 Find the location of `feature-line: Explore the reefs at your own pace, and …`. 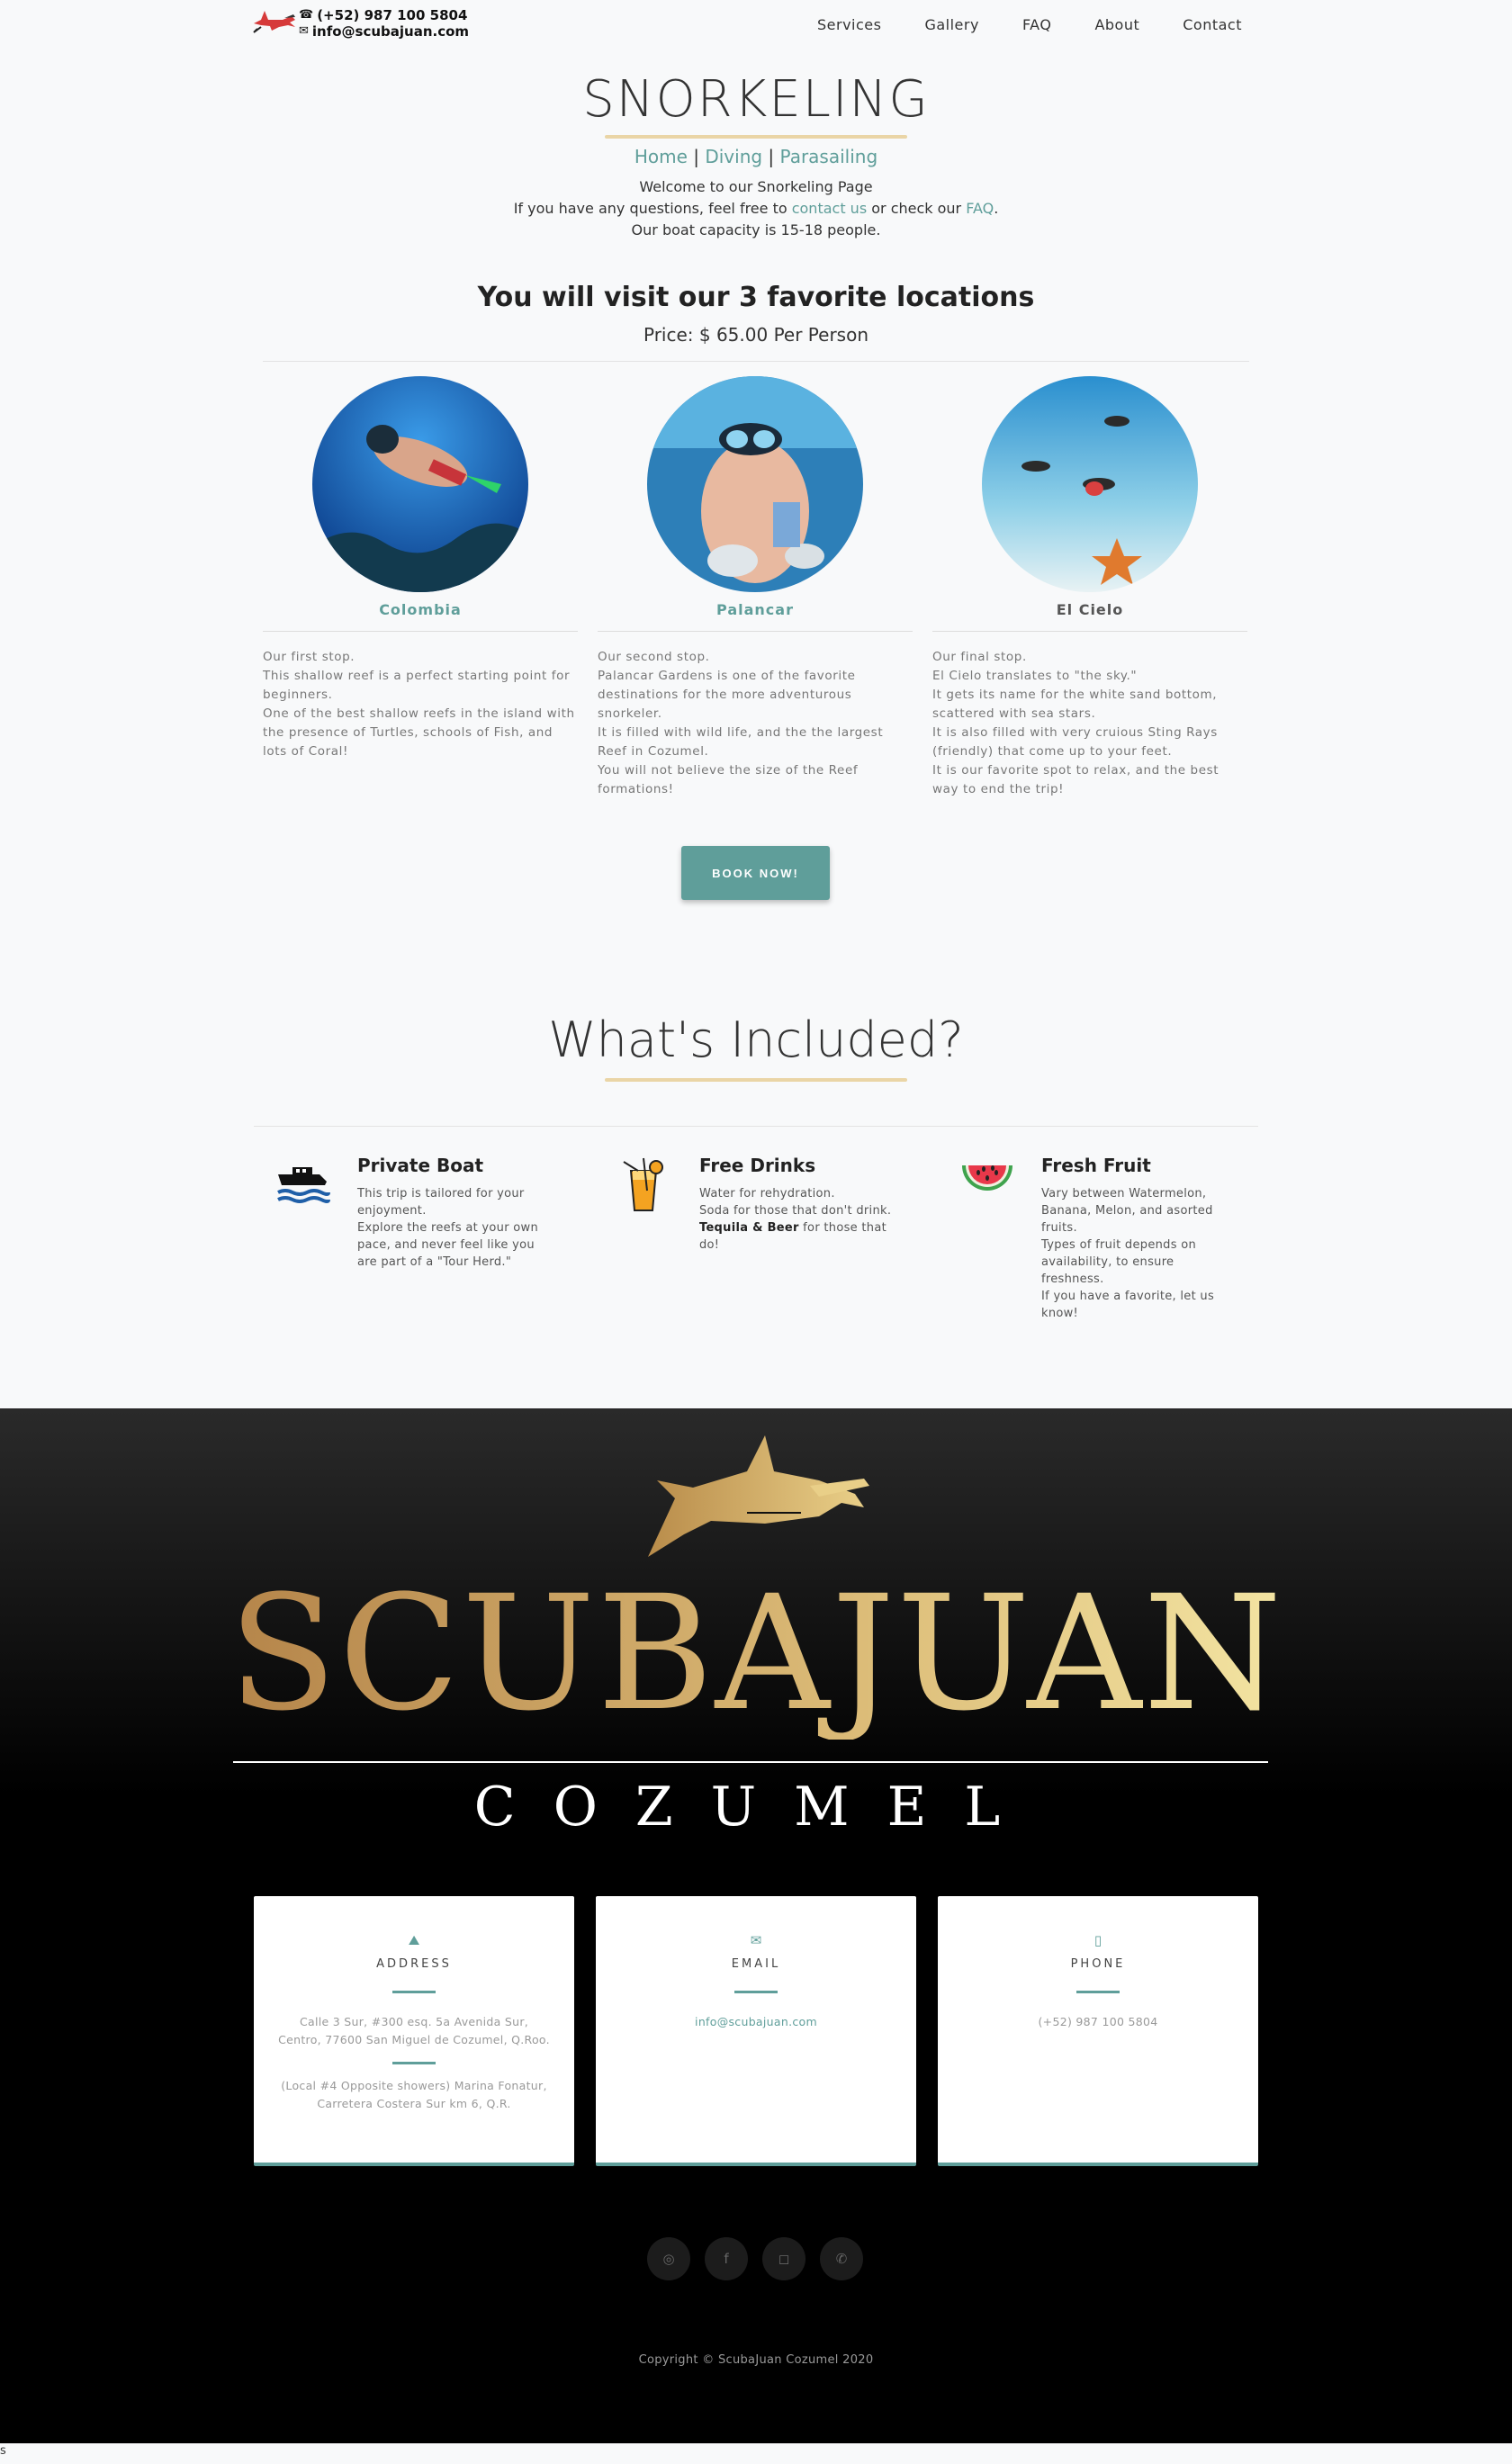

feature-line: Explore the reefs at your own pace, and … is located at coordinates (448, 1245).